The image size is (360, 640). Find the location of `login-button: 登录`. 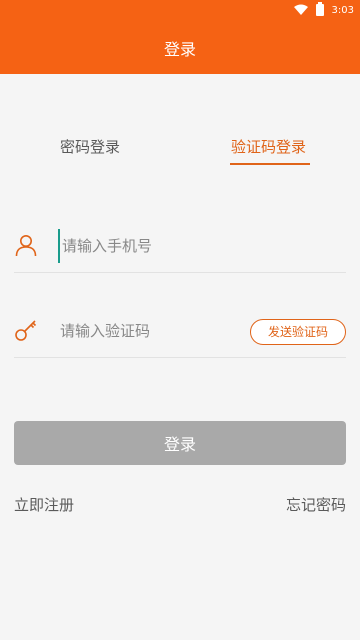

login-button: 登录 is located at coordinates (180, 443).